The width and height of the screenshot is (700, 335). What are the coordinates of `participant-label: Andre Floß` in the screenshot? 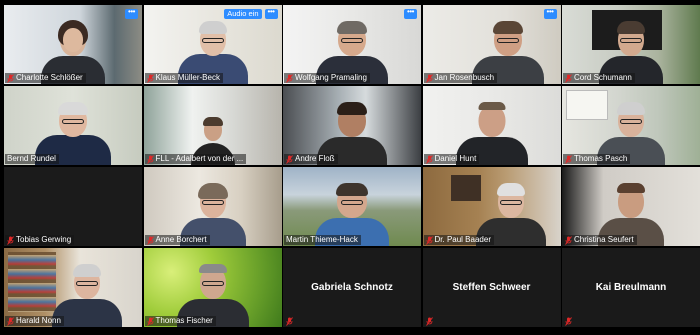 It's located at (311, 159).